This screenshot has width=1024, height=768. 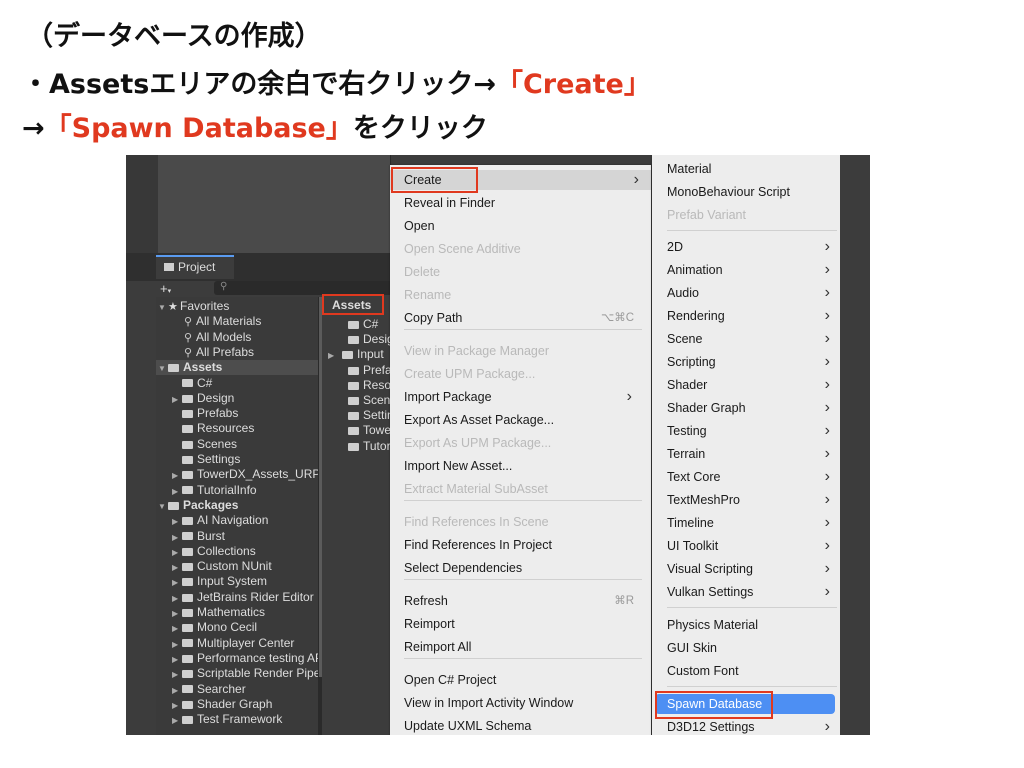 What do you see at coordinates (237, 413) in the screenshot?
I see `tree-asset-folder: Prefabs` at bounding box center [237, 413].